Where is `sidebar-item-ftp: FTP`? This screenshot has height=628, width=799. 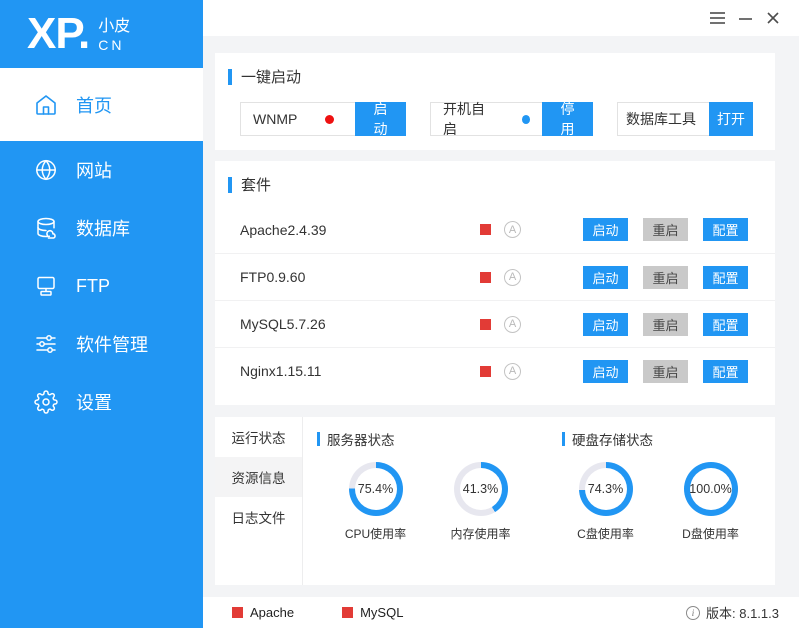 sidebar-item-ftp: FTP is located at coordinates (101, 286).